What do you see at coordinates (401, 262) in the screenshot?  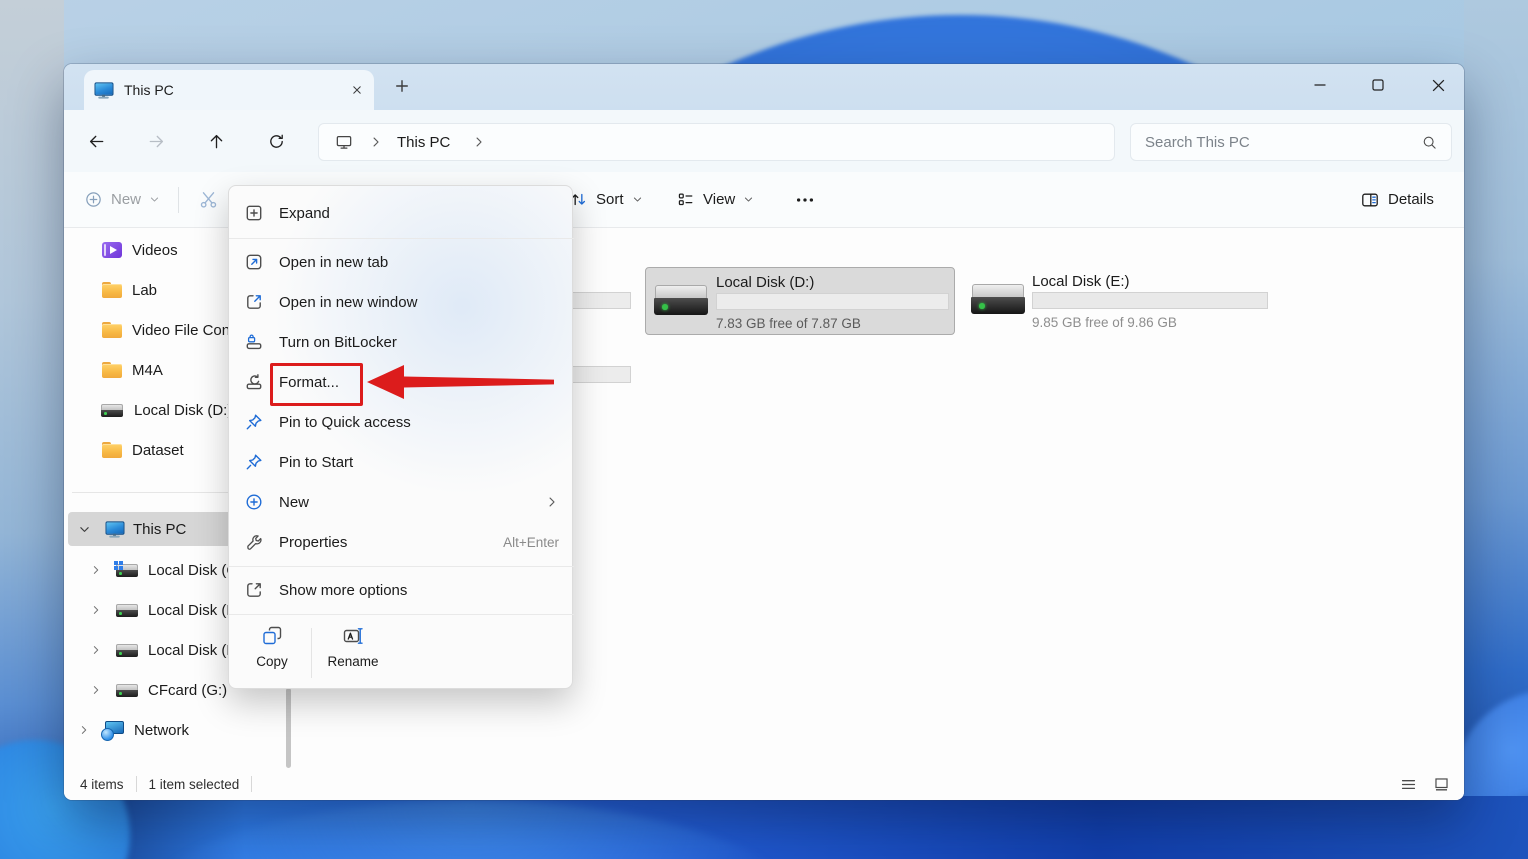 I see `menu-item-open-in-new-tab: Open in new tab` at bounding box center [401, 262].